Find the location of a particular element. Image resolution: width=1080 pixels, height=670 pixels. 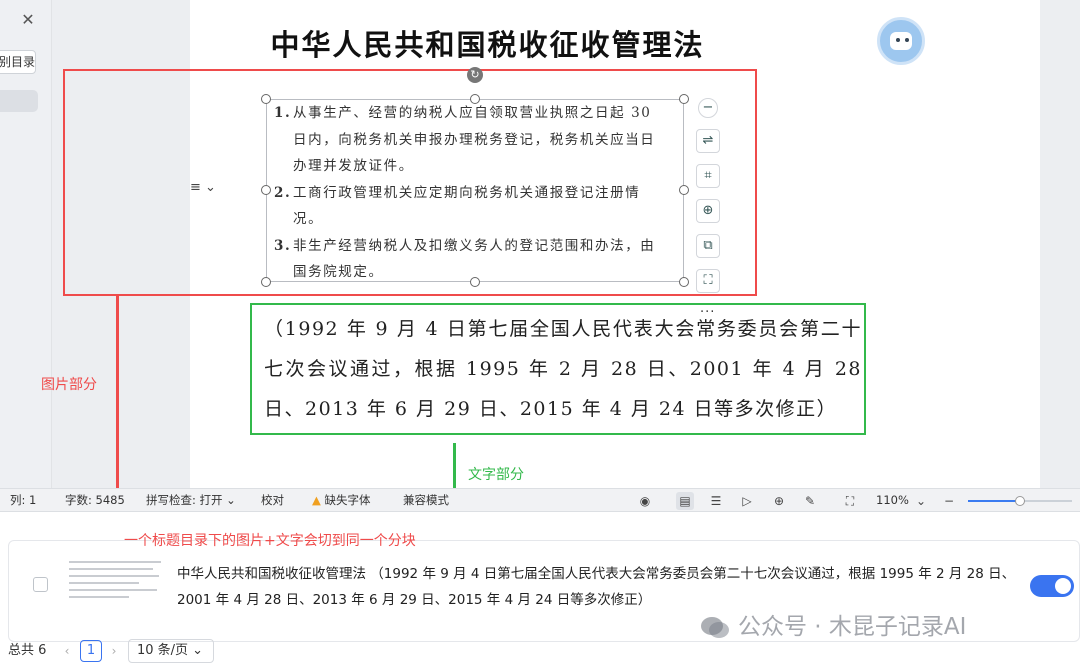

zoom-level: 110% is located at coordinates (892, 500).